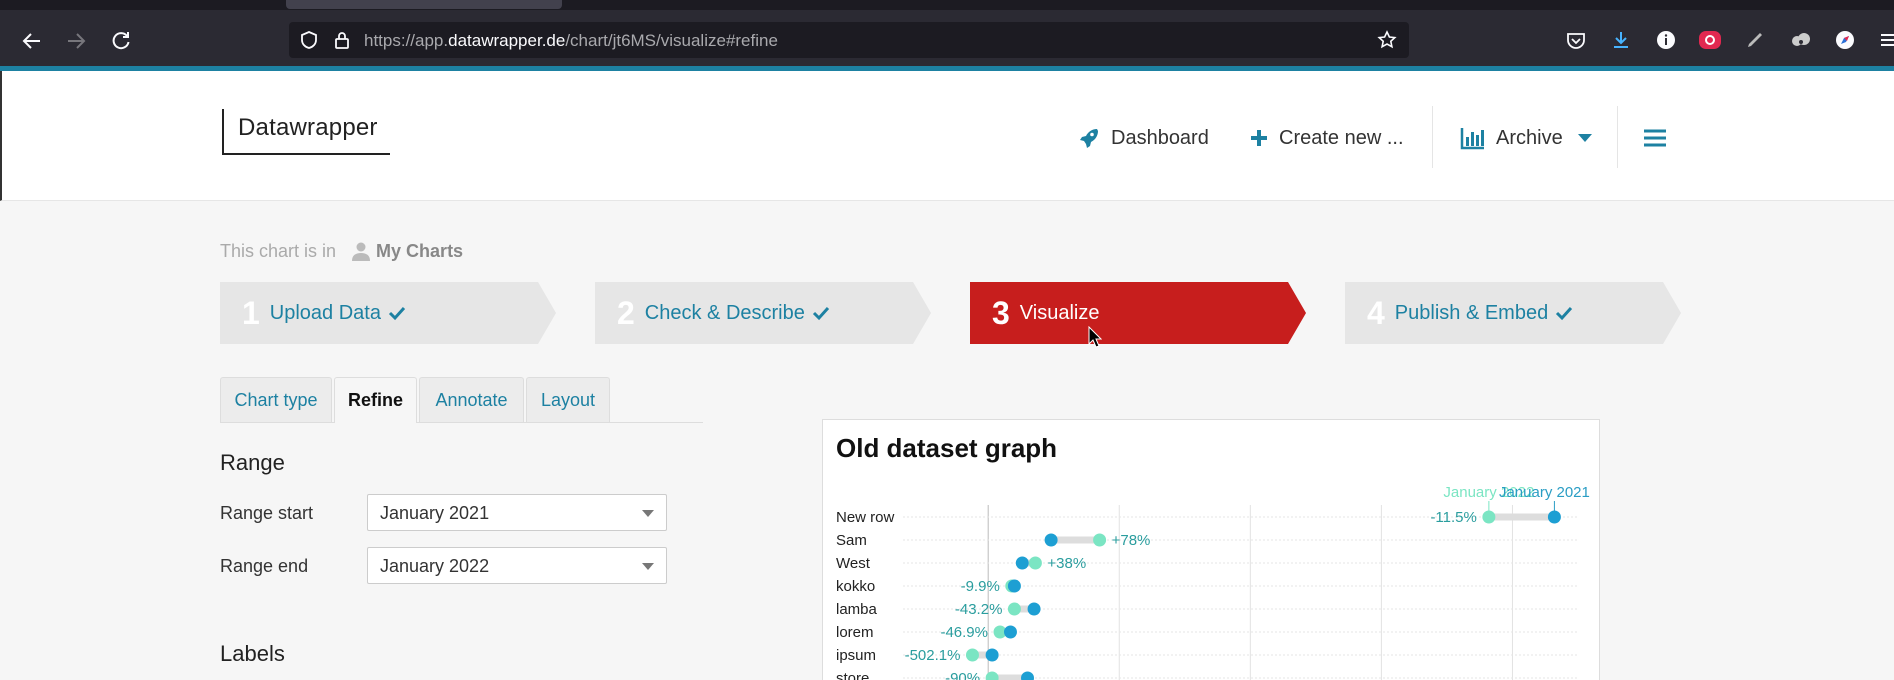  What do you see at coordinates (1471, 312) in the screenshot?
I see `step-label: Publish & Embed` at bounding box center [1471, 312].